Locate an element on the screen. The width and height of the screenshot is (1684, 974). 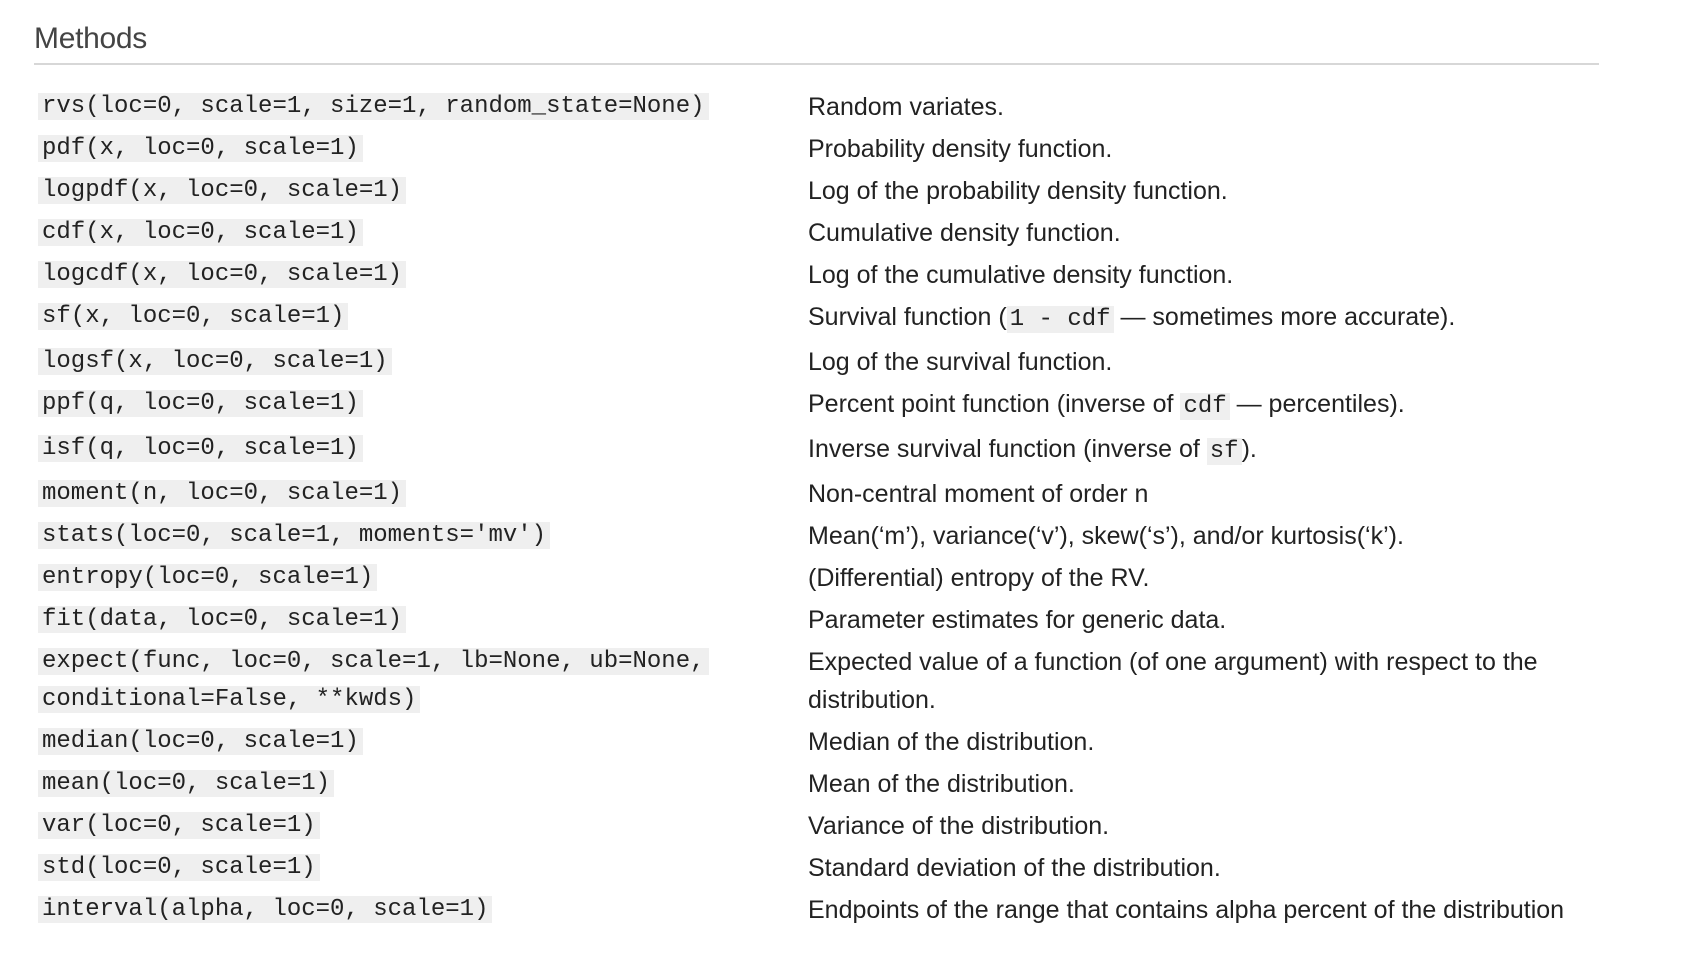
method-signature: cdf(x, loc=0, scale=1) is located at coordinates (200, 232).